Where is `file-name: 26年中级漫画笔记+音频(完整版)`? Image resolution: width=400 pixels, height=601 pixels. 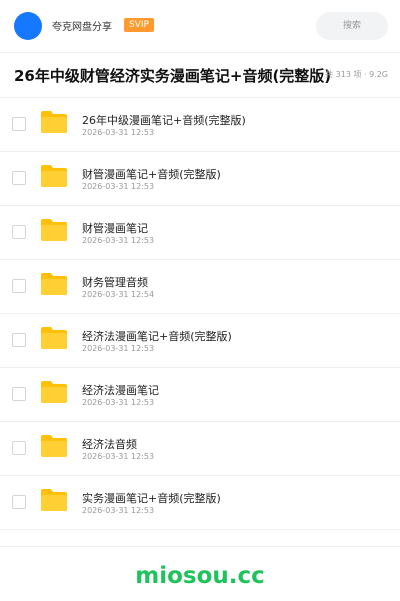
file-name: 26年中级漫画笔记+音频(完整版) is located at coordinates (164, 120).